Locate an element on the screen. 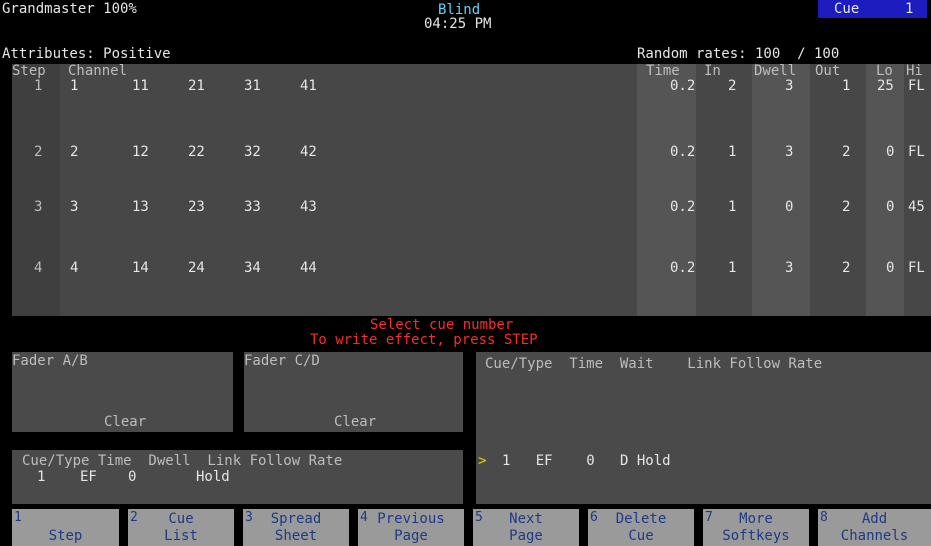  softkey-label-1: Delete is located at coordinates (641, 519).